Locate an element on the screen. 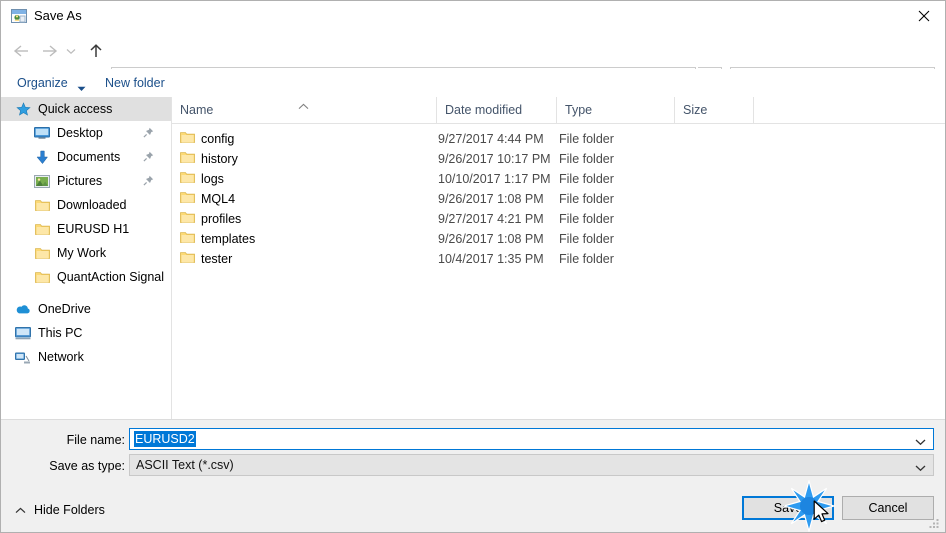 This screenshot has width=946, height=533. sidebar-item-eurusd-h1: EURUSD H1 is located at coordinates (86, 229).